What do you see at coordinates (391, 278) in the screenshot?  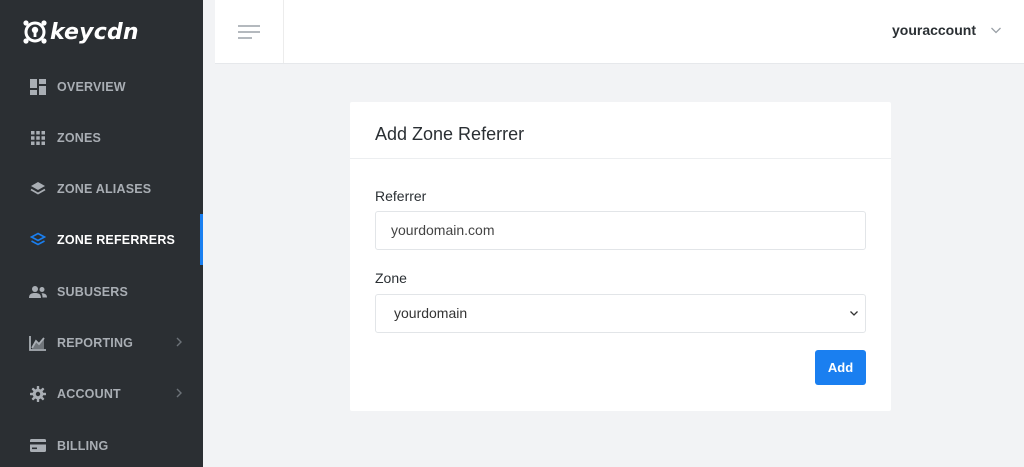 I see `zone-label: Zone` at bounding box center [391, 278].